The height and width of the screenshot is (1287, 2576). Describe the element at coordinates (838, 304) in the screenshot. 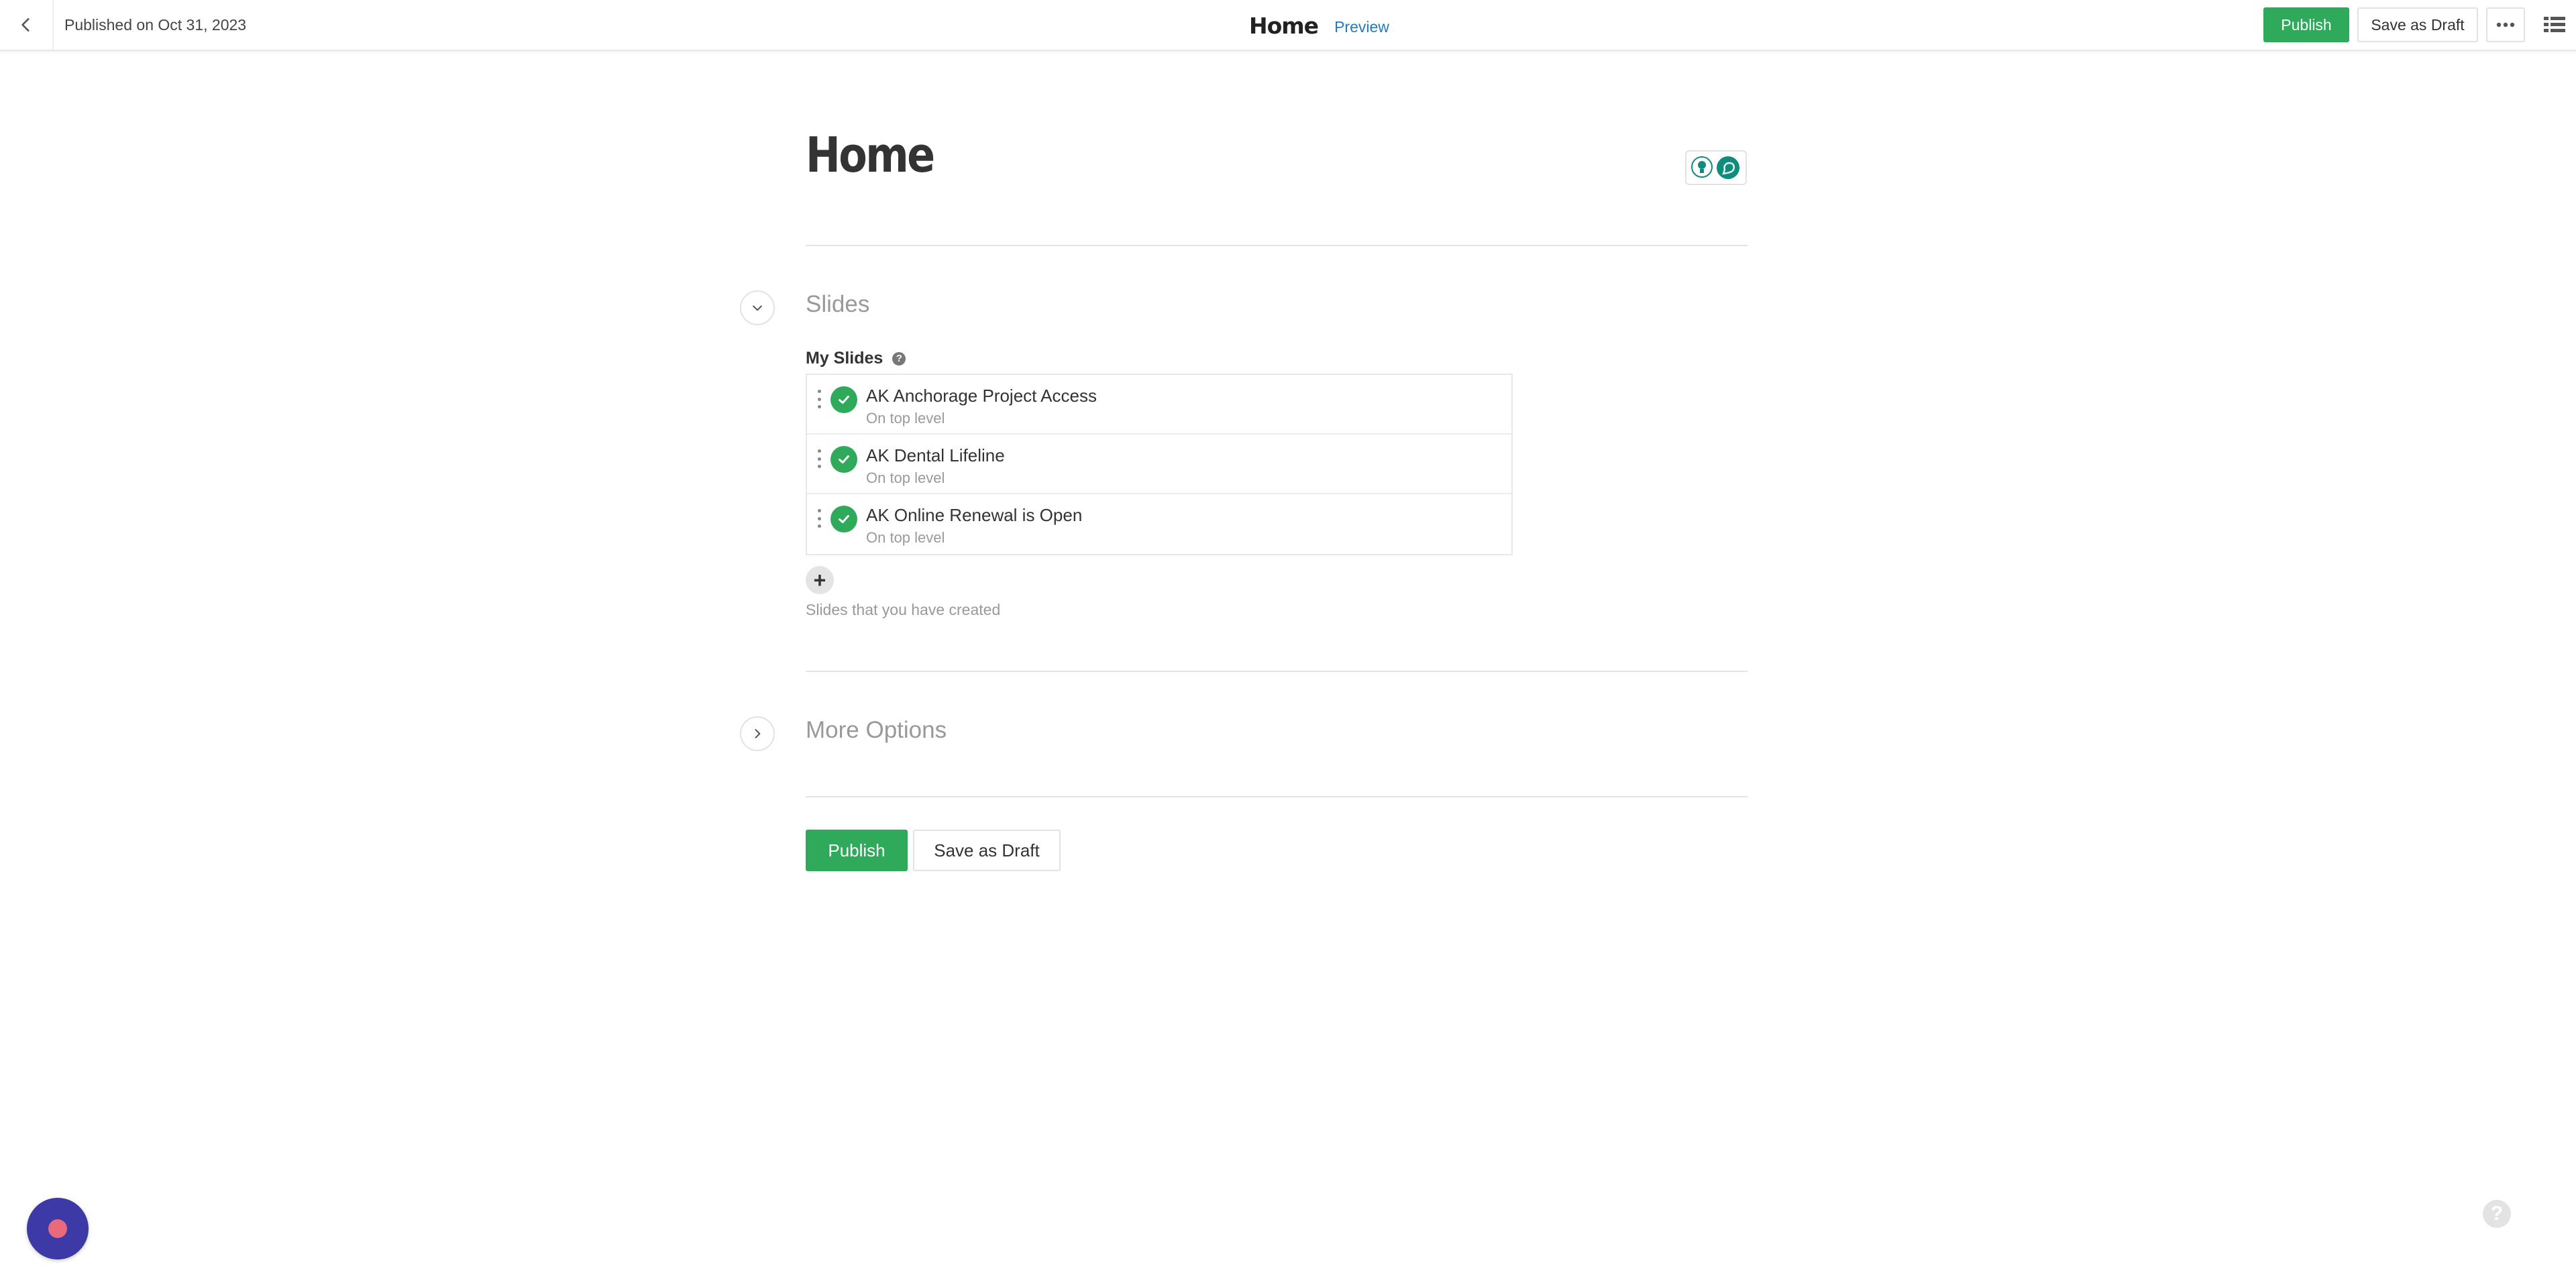

I see `slides-section-title: Slides` at that location.